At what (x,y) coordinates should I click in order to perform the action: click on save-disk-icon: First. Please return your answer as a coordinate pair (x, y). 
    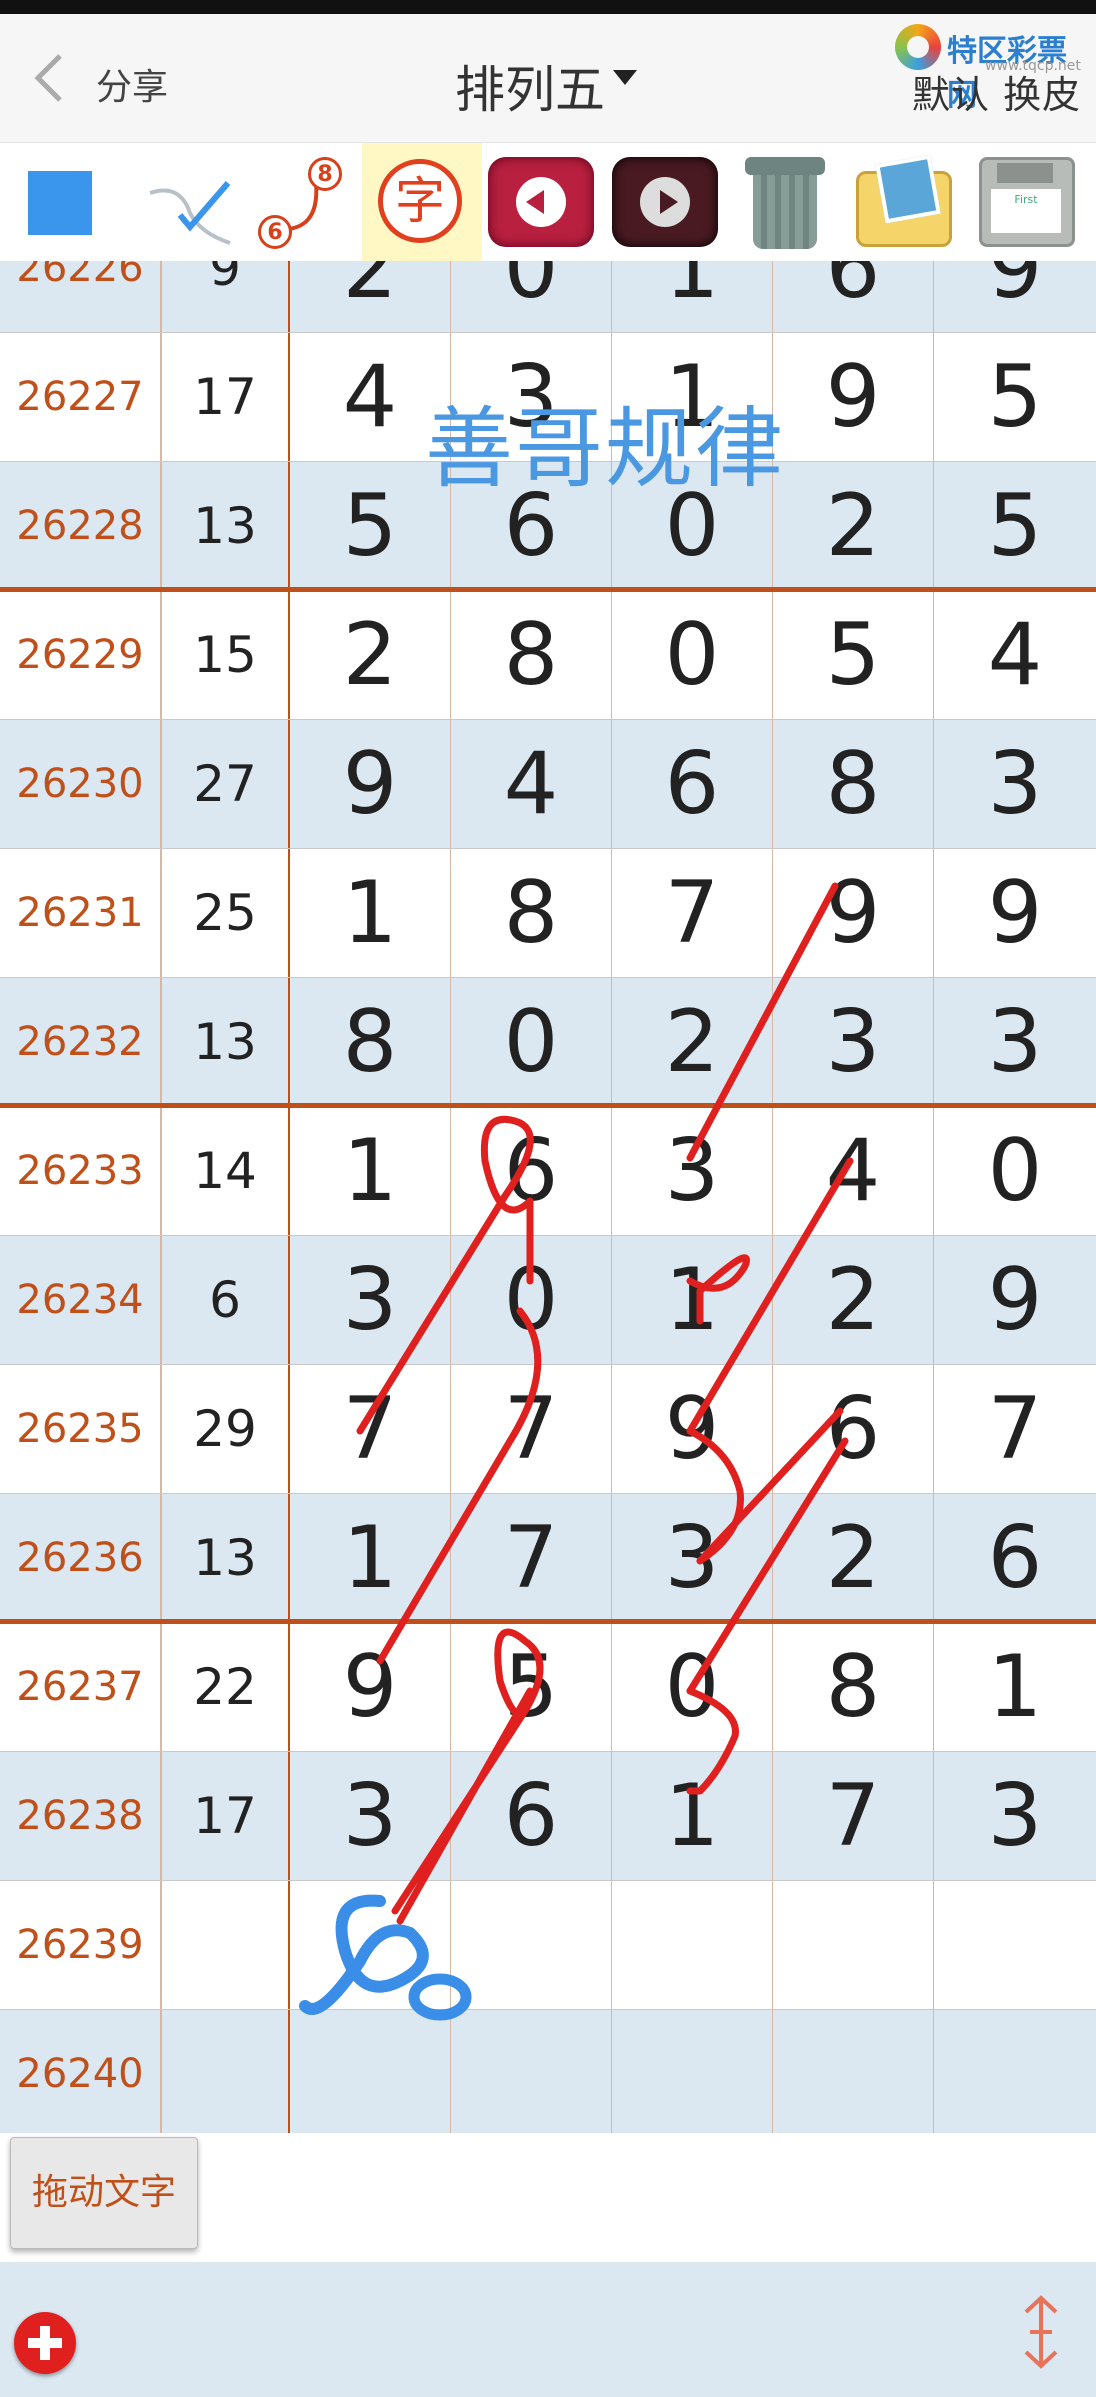
    Looking at the image, I should click on (1027, 203).